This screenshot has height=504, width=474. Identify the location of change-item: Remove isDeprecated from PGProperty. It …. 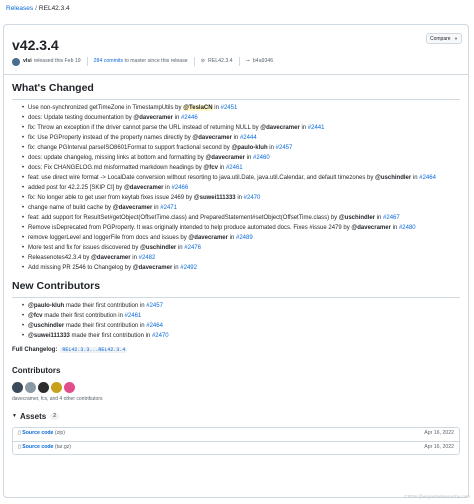
(241, 228).